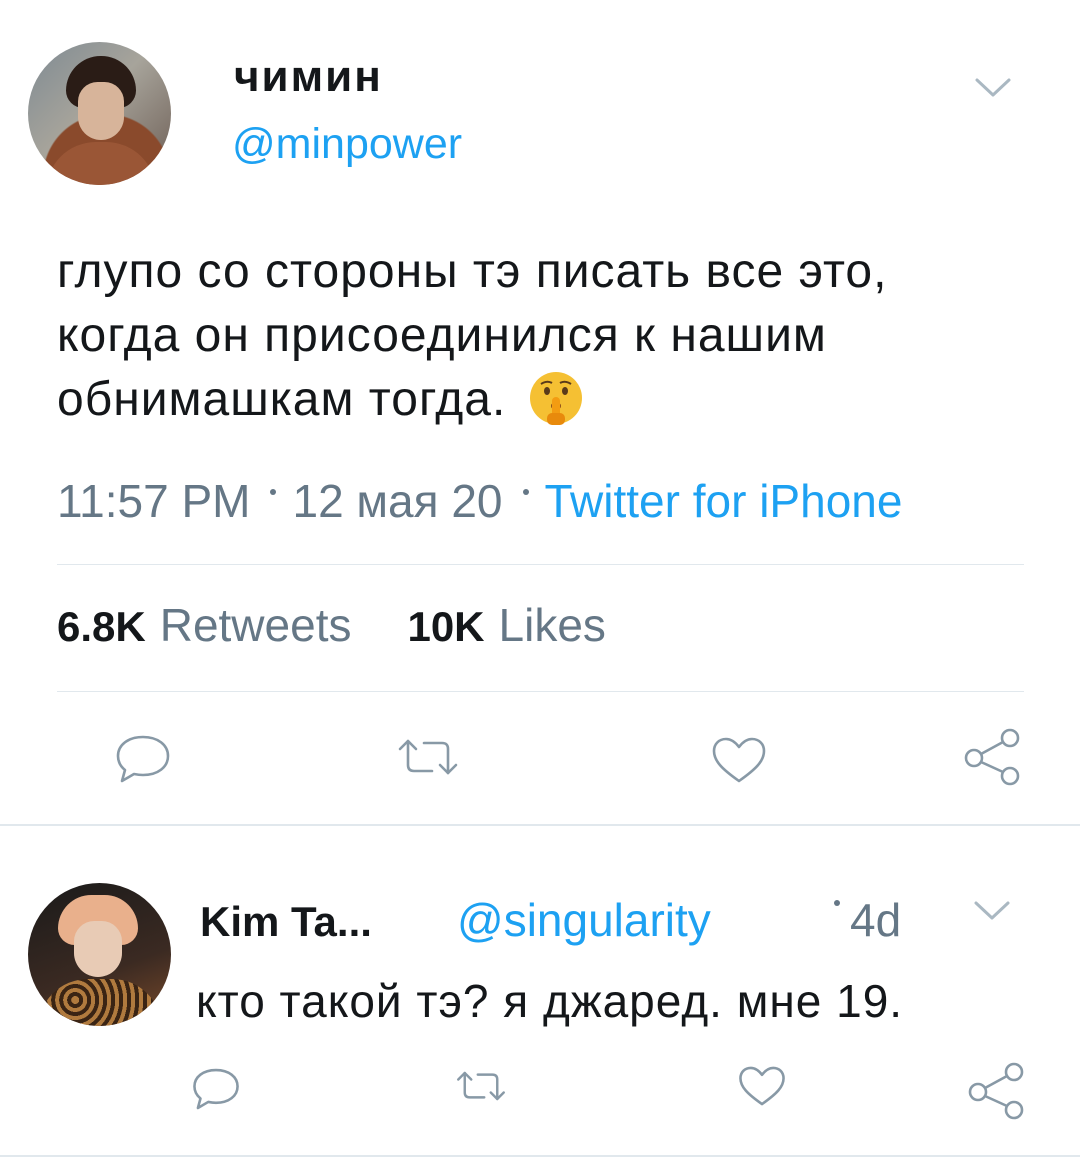 This screenshot has height=1158, width=1080. Describe the element at coordinates (255, 625) in the screenshot. I see `retweets-label: Retweets` at that location.